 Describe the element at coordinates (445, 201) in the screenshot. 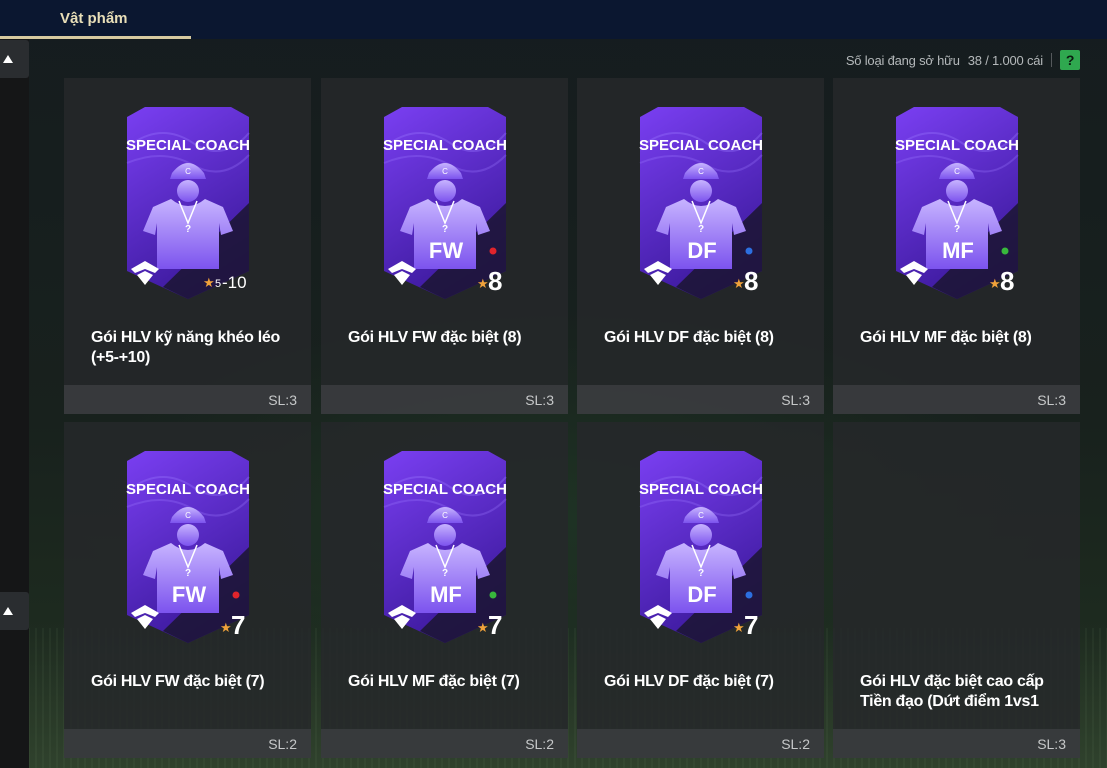

I see `coach-pack-image: SPECIAL COACH C ? FW ★ 8` at that location.